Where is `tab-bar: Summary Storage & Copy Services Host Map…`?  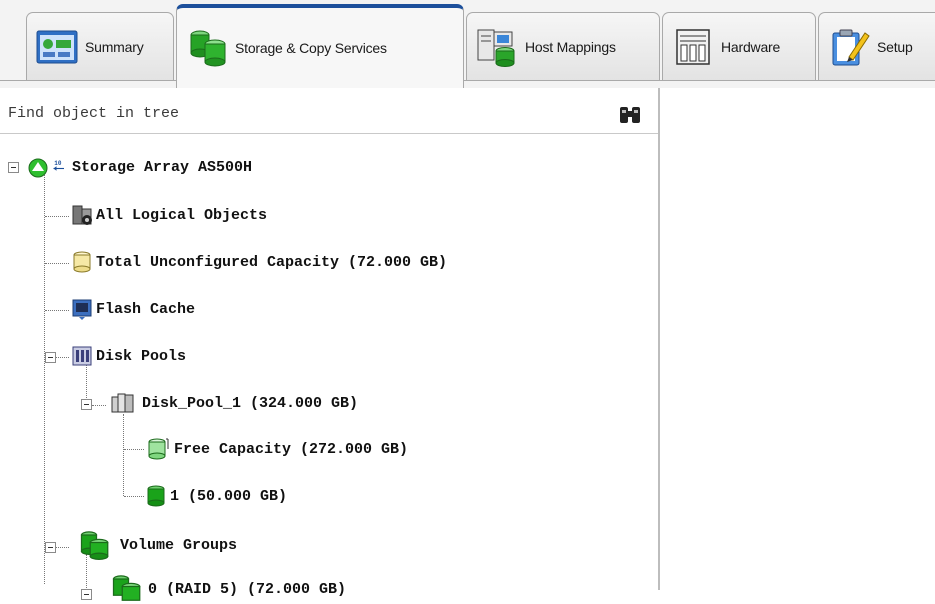
tab-bar: Summary Storage & Copy Services Host Map… is located at coordinates (467, 44).